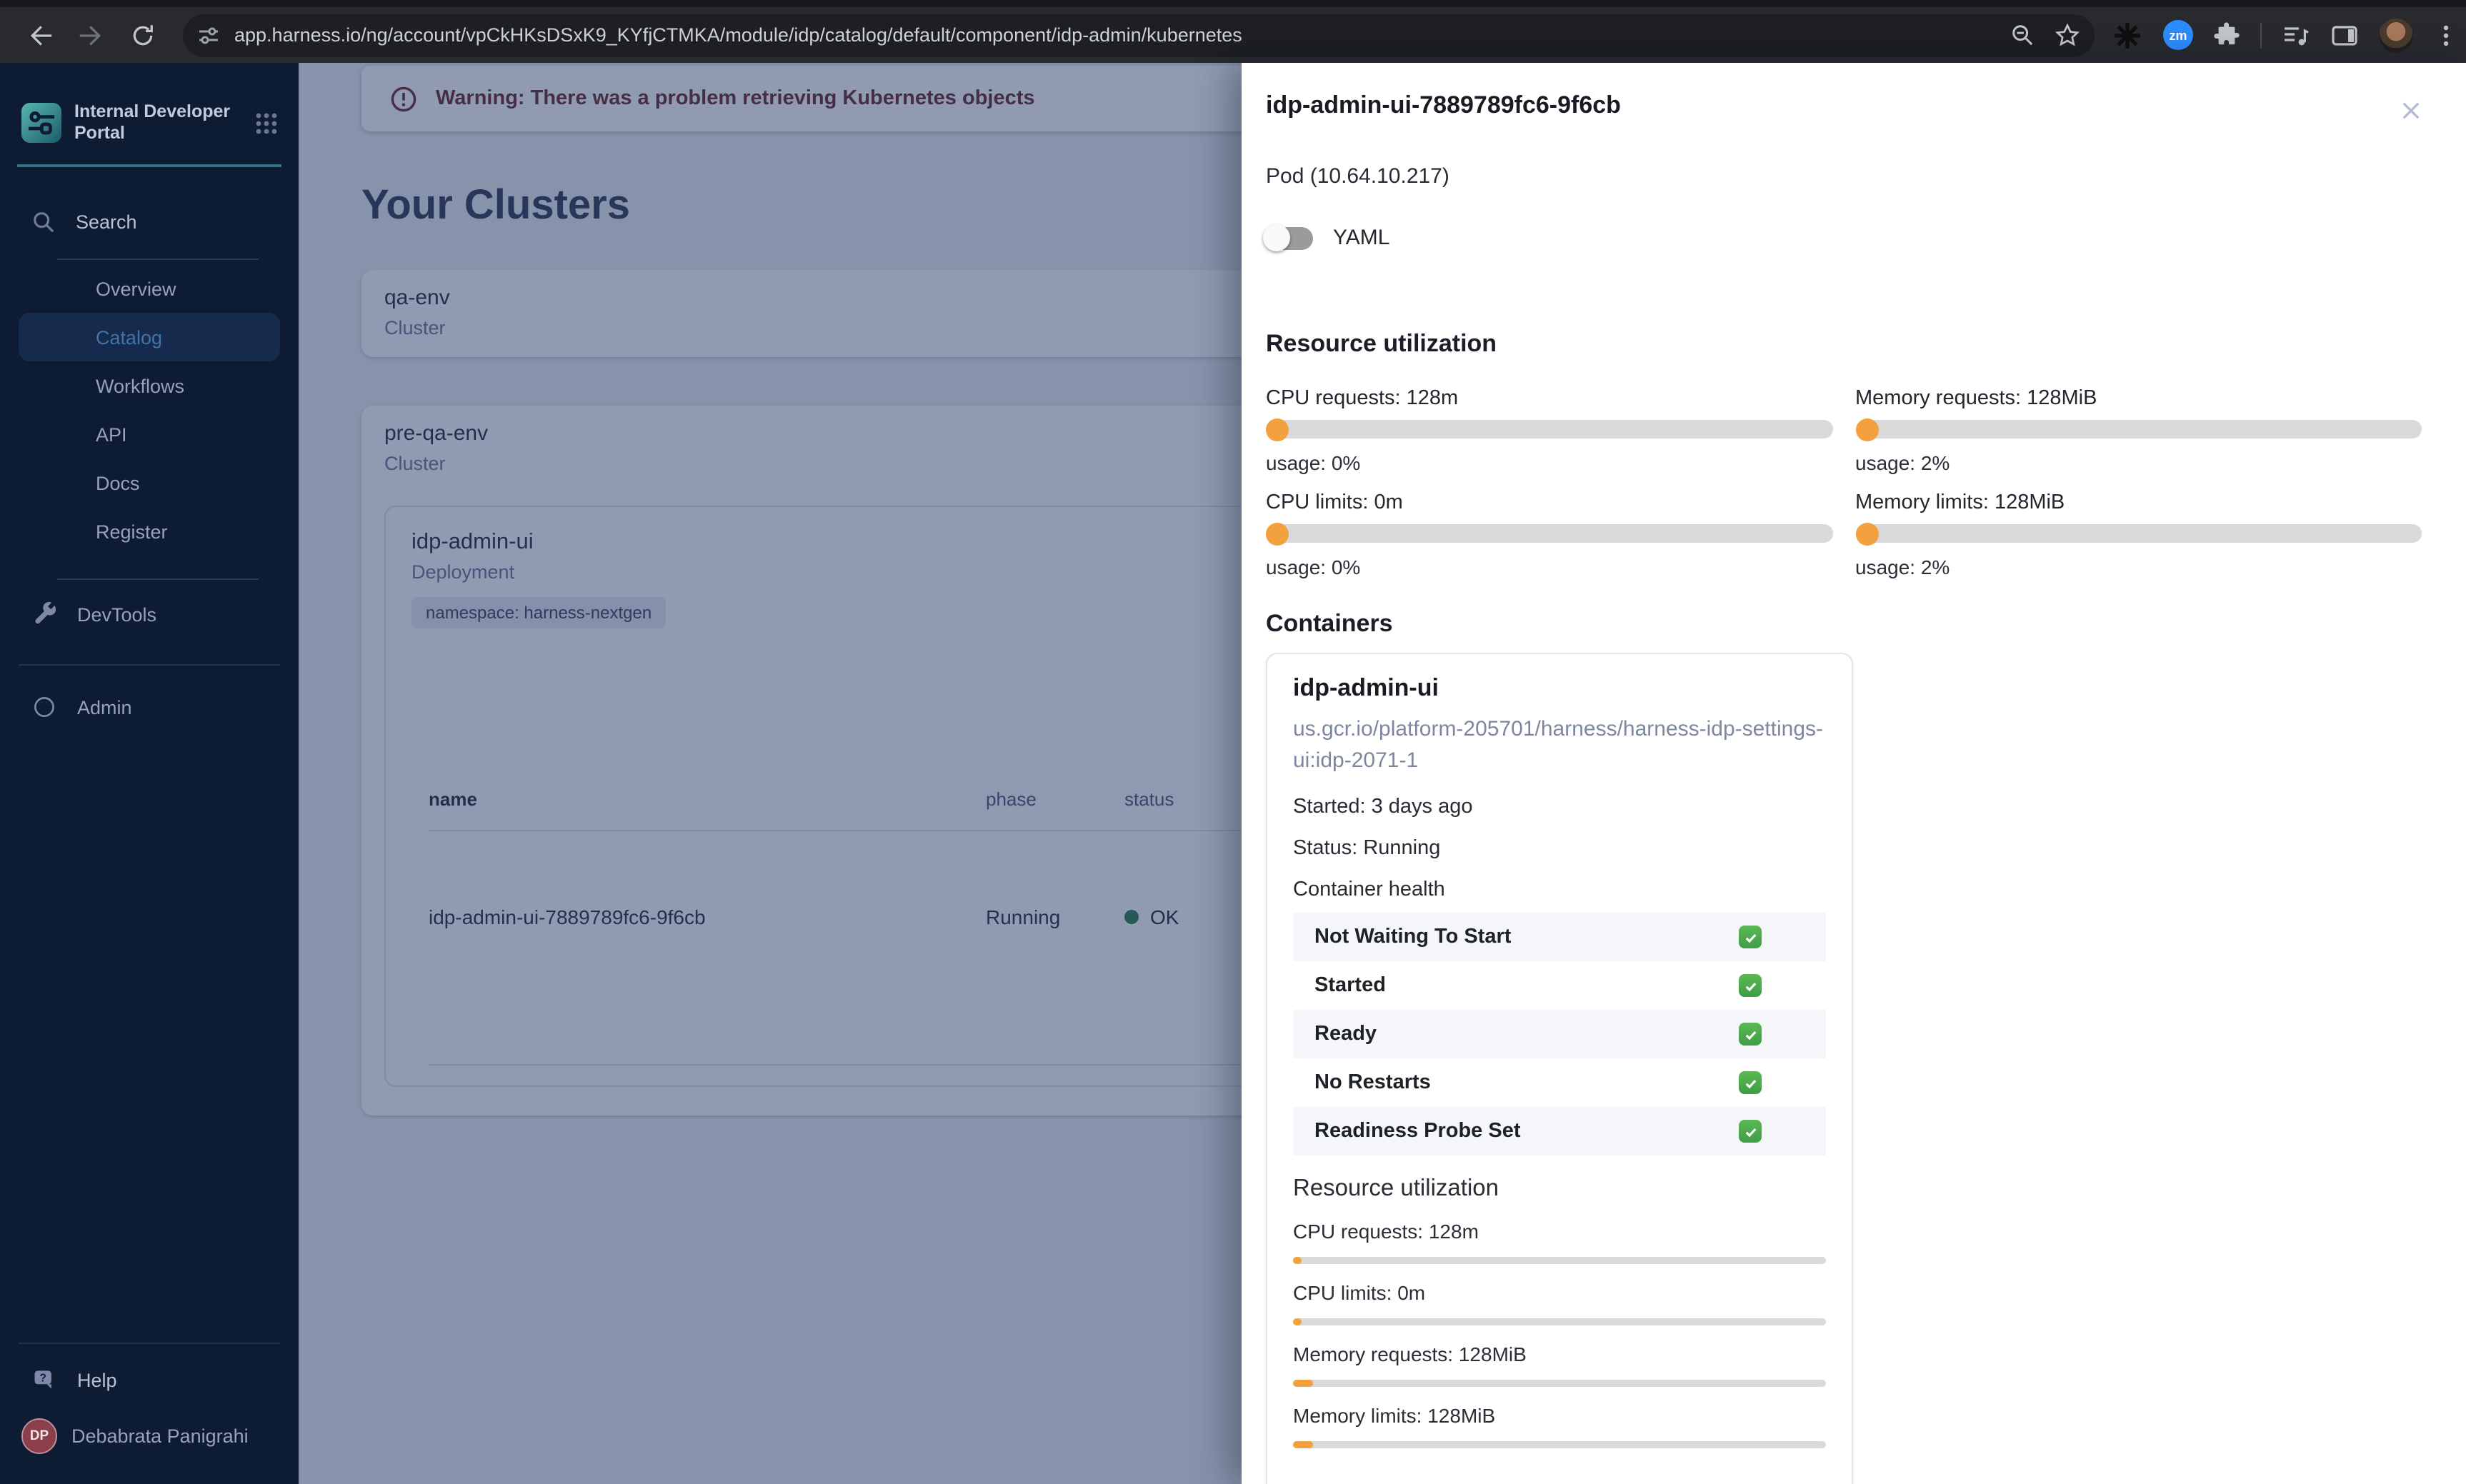 The image size is (2466, 1484). I want to click on sidebar-item-catalog: Catalog, so click(149, 337).